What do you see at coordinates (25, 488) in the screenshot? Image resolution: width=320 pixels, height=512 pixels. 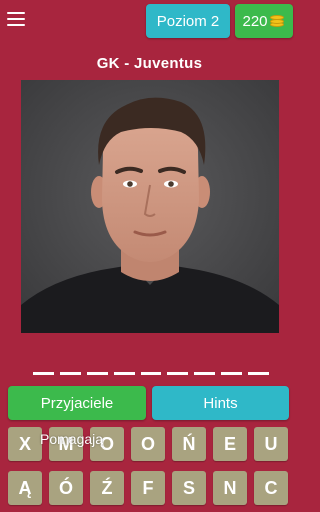 I see `letter-key: Ą` at bounding box center [25, 488].